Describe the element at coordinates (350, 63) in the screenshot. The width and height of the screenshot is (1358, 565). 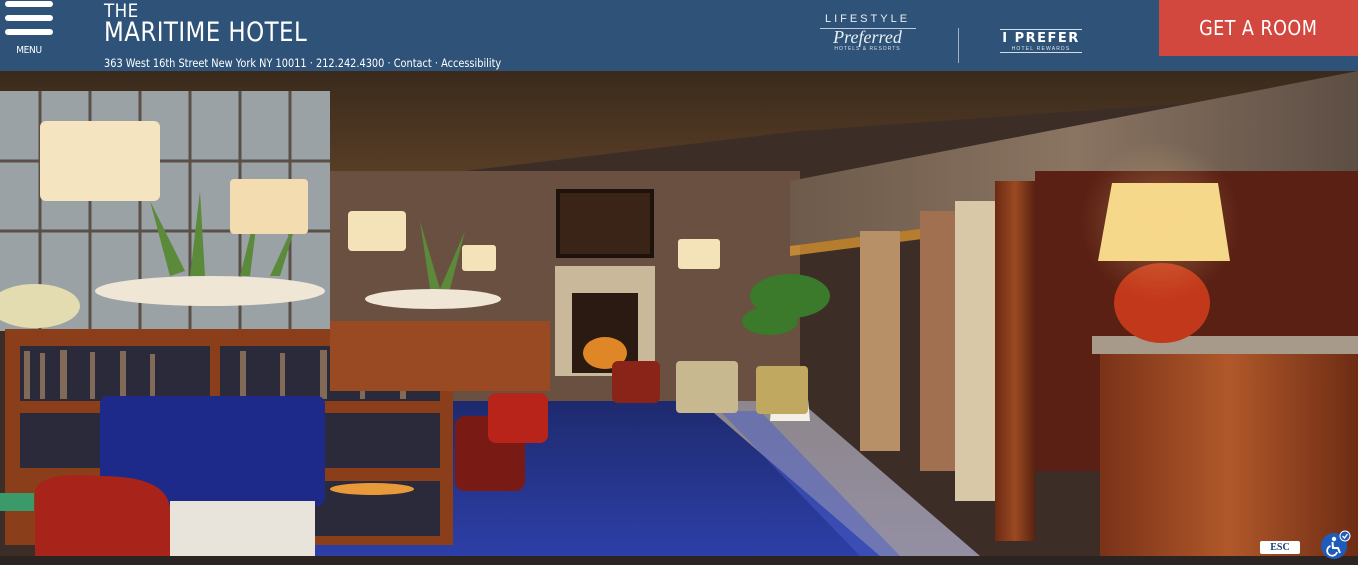
I see `phone-link: 212.242.4300` at that location.